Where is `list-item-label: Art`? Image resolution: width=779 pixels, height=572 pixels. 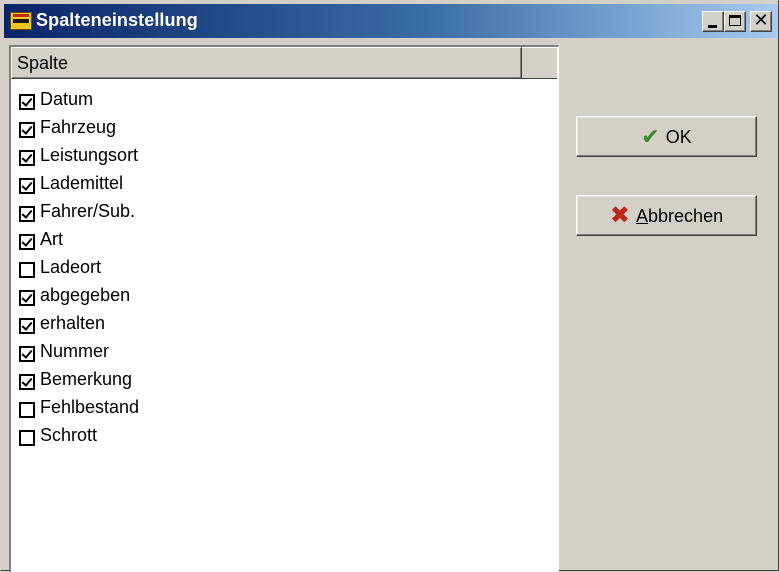
list-item-label: Art is located at coordinates (52, 239).